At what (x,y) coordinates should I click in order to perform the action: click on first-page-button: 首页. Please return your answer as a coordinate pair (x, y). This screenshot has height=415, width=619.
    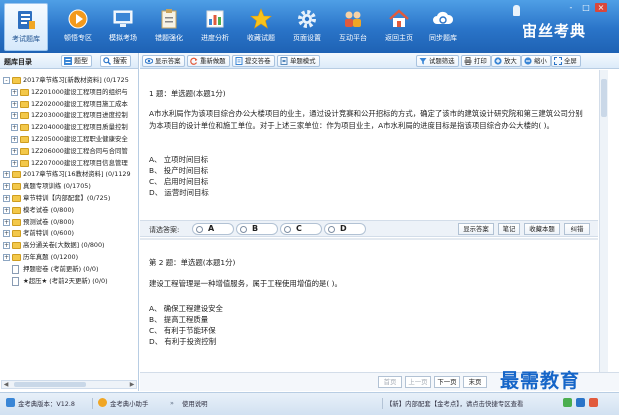
    Looking at the image, I should click on (390, 382).